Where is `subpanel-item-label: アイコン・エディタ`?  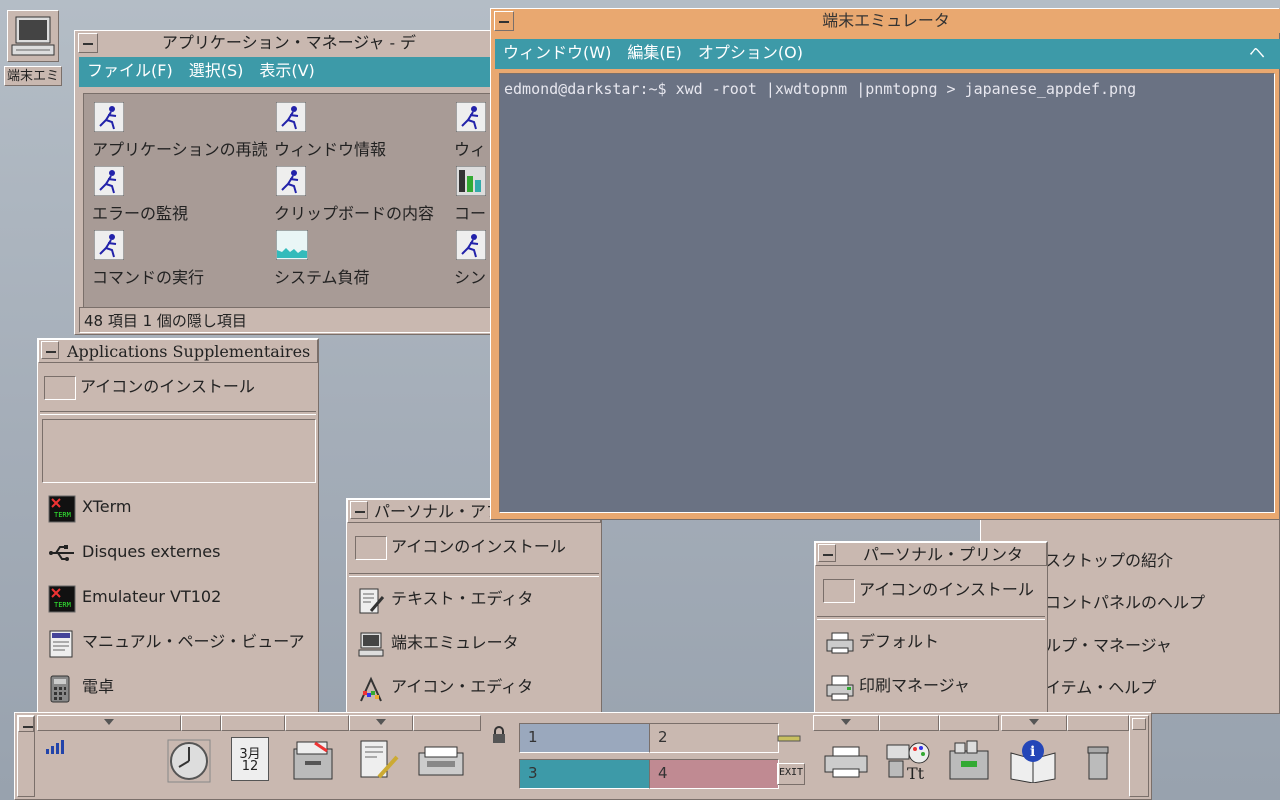 subpanel-item-label: アイコン・エディタ is located at coordinates (462, 686).